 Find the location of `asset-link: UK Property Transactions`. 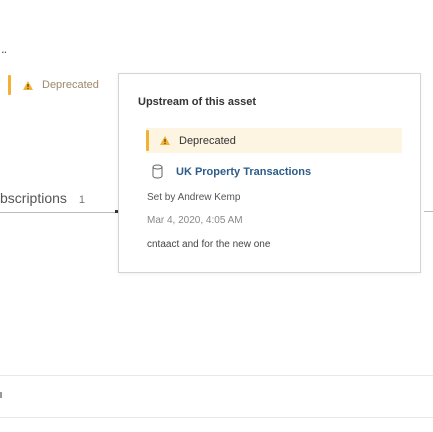

asset-link: UK Property Transactions is located at coordinates (231, 171).